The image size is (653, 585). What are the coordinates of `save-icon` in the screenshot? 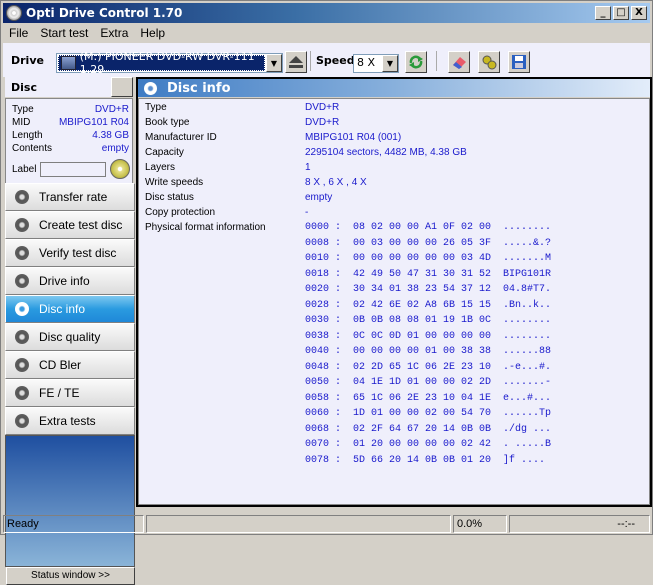 It's located at (519, 62).